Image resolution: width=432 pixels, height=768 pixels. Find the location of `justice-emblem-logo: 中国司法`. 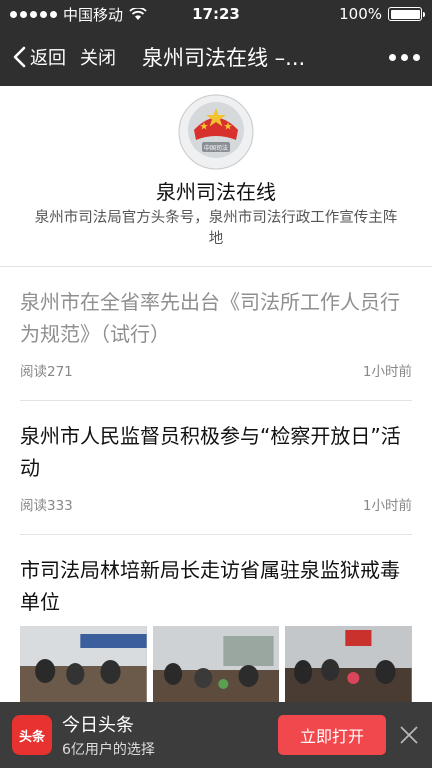

justice-emblem-logo: 中国司法 is located at coordinates (216, 132).